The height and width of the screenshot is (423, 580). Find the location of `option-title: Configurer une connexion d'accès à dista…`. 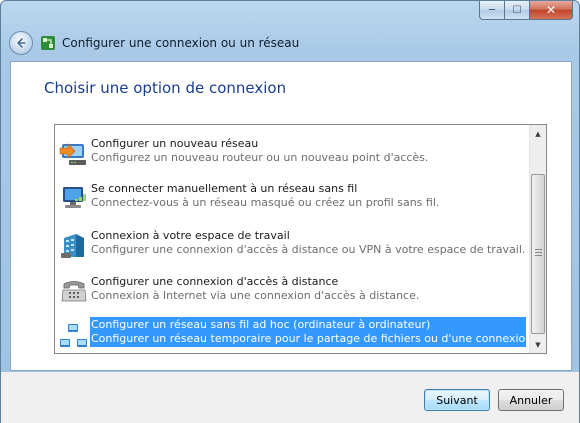

option-title: Configurer une connexion d'accès à dista… is located at coordinates (215, 281).